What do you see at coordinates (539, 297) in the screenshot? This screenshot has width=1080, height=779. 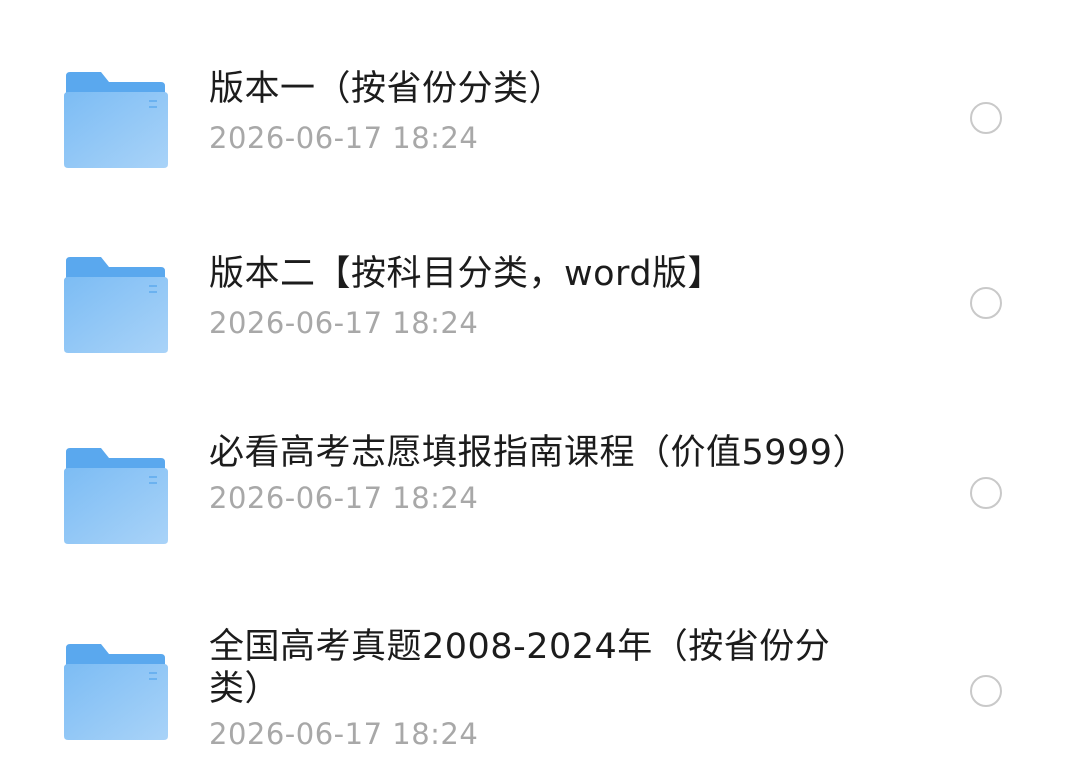 I see `file-text: 版本二【按科目分类，word版】 2026-06-17 18:24` at bounding box center [539, 297].